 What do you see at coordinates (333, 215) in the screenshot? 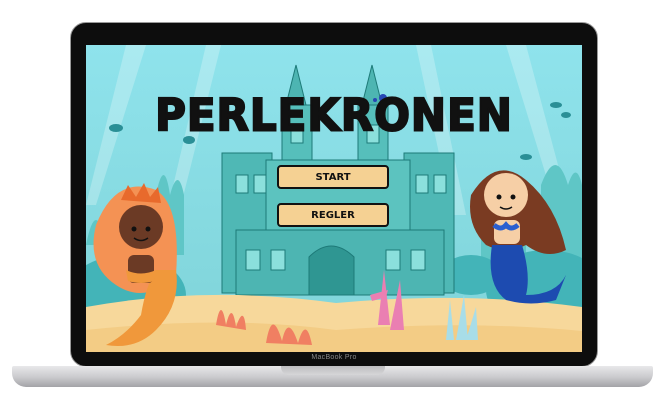
I see `rules-button: REGLER` at bounding box center [333, 215].